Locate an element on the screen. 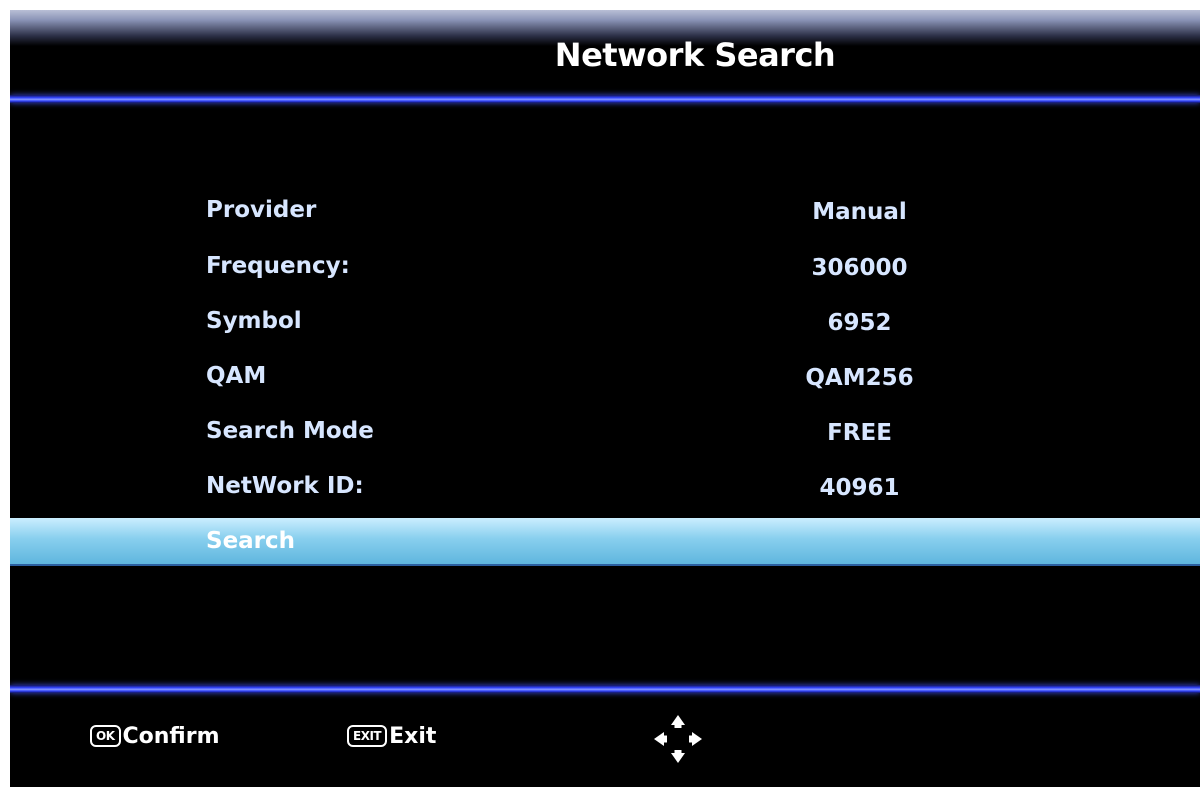  search-label: Search is located at coordinates (251, 541).